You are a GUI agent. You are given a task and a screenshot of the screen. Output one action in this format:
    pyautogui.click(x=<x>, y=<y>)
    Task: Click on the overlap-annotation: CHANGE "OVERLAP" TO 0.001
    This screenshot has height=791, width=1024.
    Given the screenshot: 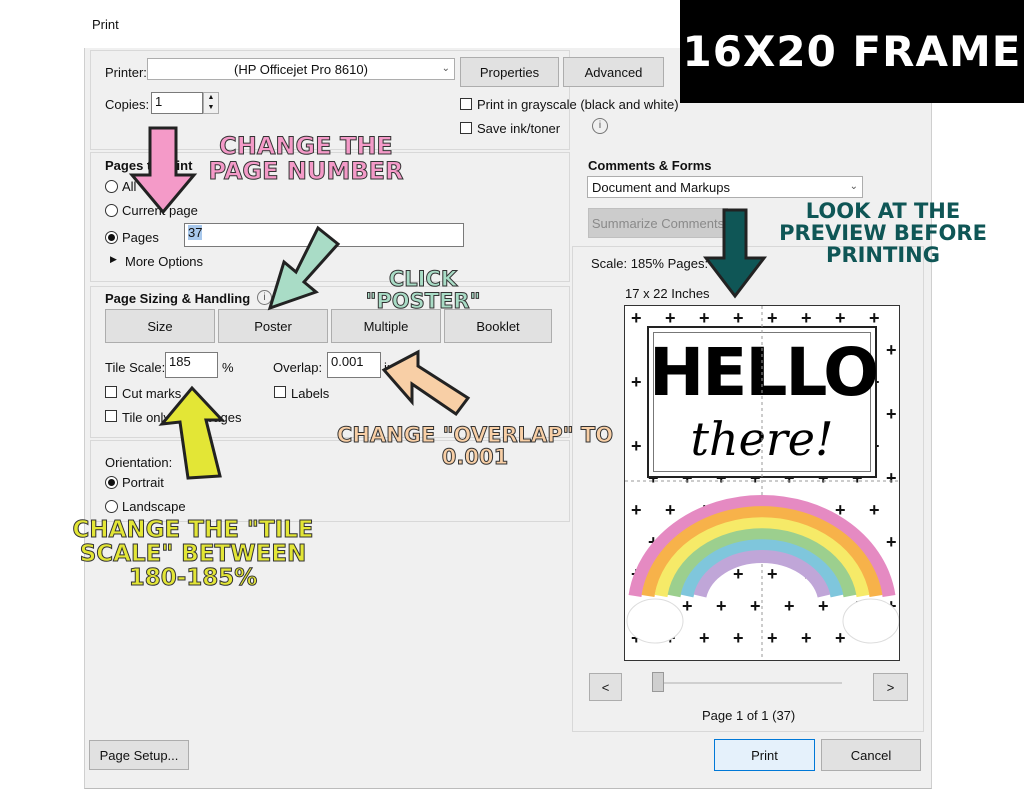 What is the action you would take?
    pyautogui.click(x=475, y=446)
    